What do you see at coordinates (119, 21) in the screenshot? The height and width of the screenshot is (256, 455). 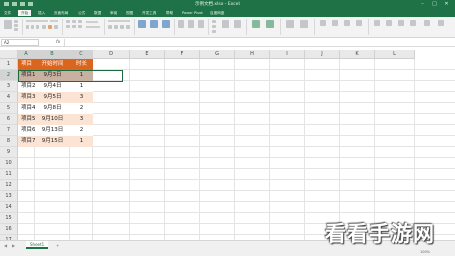 I see `number-format-dropdown` at bounding box center [119, 21].